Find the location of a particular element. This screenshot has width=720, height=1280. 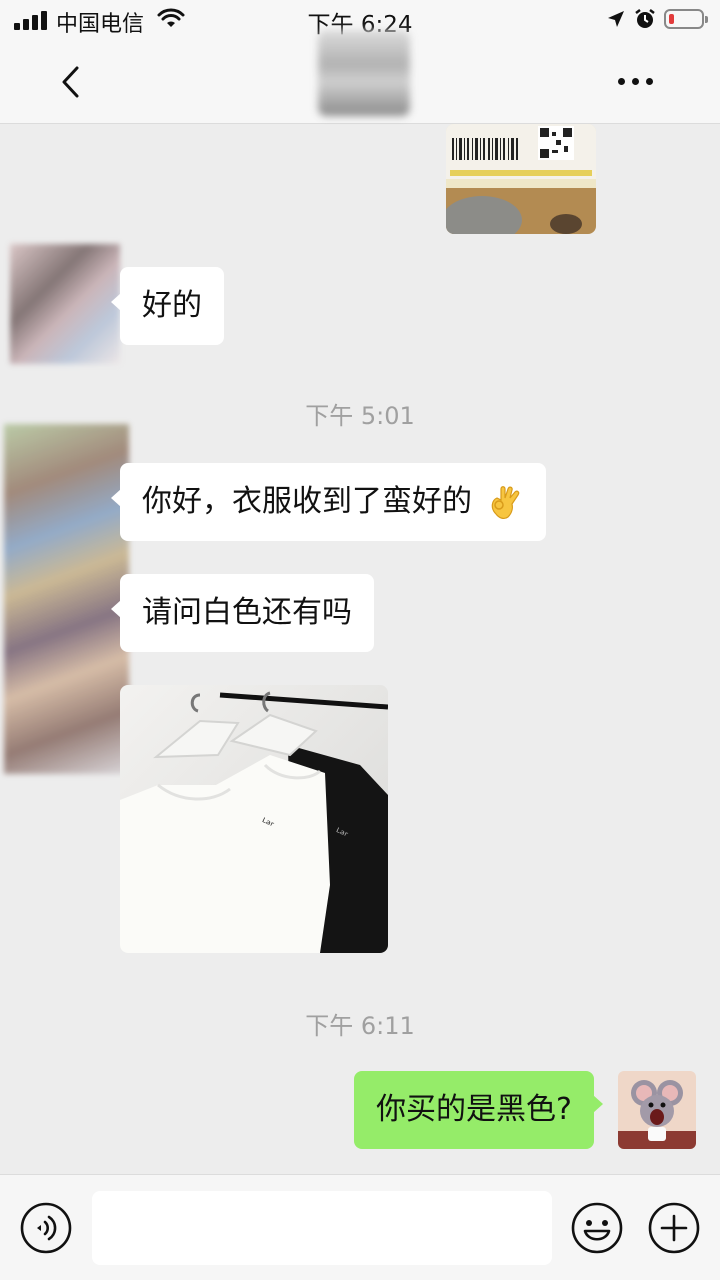

timestamp: 下午 6:11 is located at coordinates (360, 1026).